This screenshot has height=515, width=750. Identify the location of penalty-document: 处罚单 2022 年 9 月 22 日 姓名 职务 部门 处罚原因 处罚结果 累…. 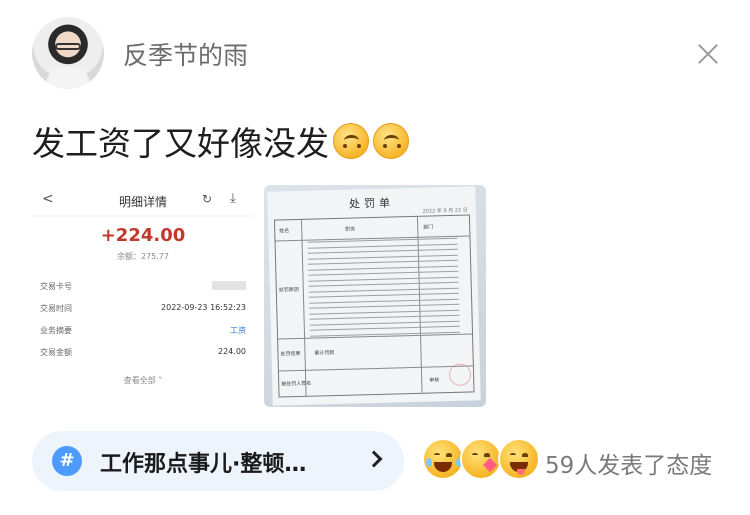
(374, 296).